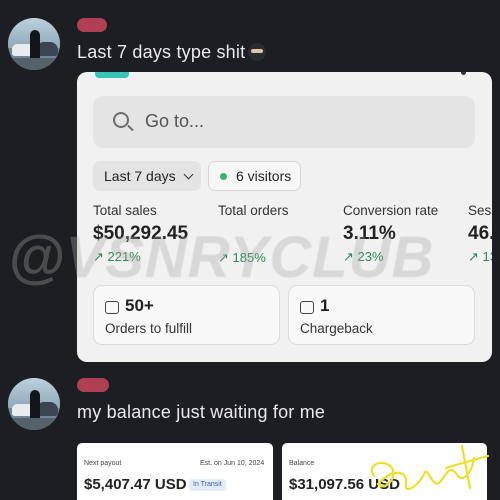 The image size is (500, 500). I want to click on search-icon, so click(121, 120).